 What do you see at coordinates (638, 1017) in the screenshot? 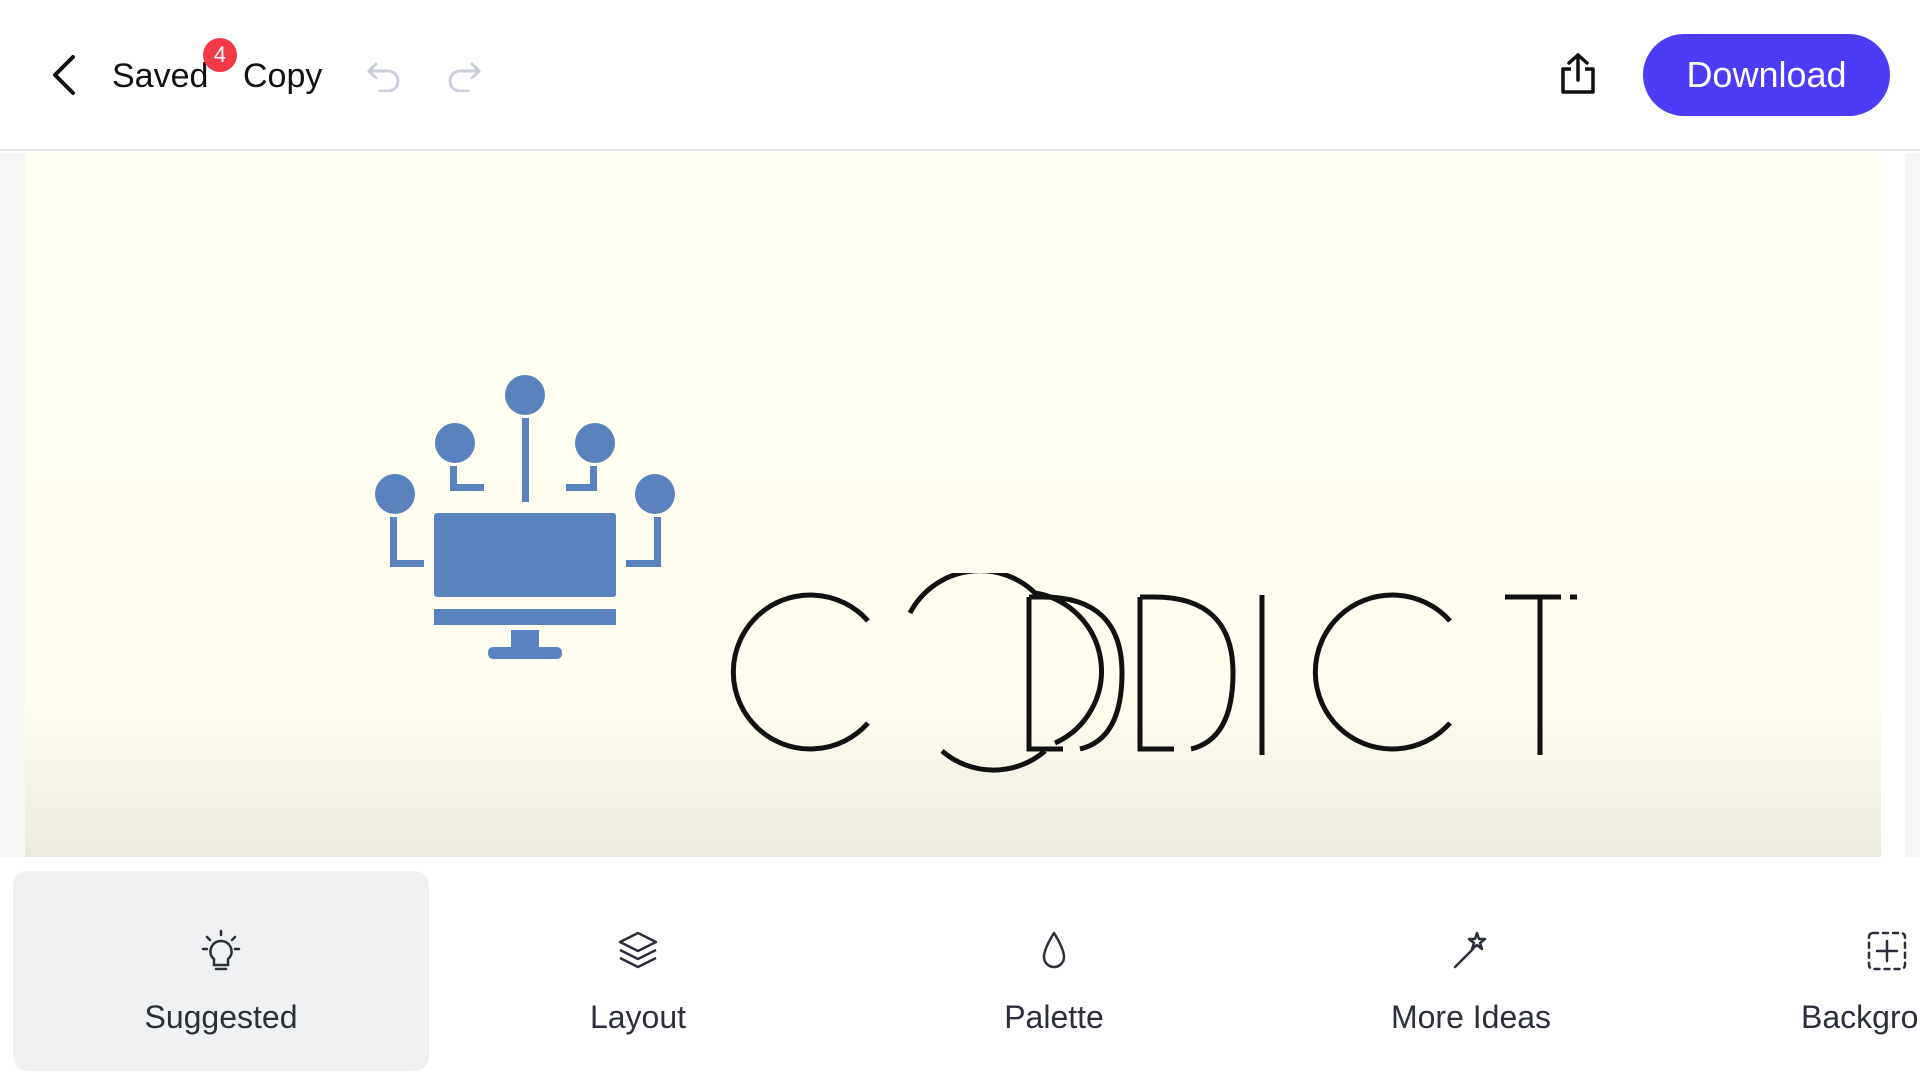
I see `tab-layout-label: Layout` at bounding box center [638, 1017].